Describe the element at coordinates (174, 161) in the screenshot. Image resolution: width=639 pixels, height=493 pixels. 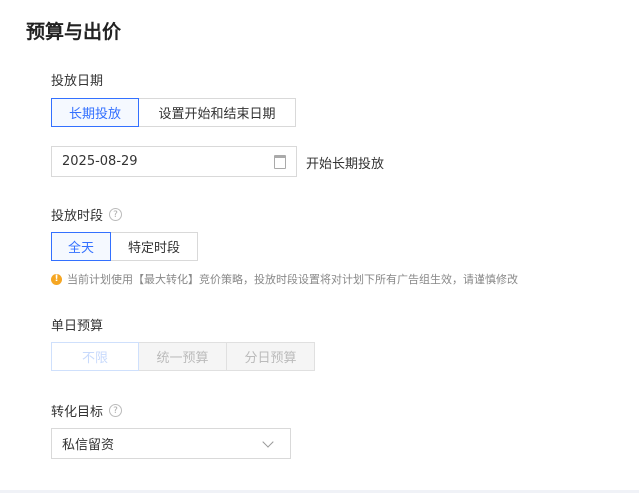
I see `start-date-input: 2025-08-29` at that location.